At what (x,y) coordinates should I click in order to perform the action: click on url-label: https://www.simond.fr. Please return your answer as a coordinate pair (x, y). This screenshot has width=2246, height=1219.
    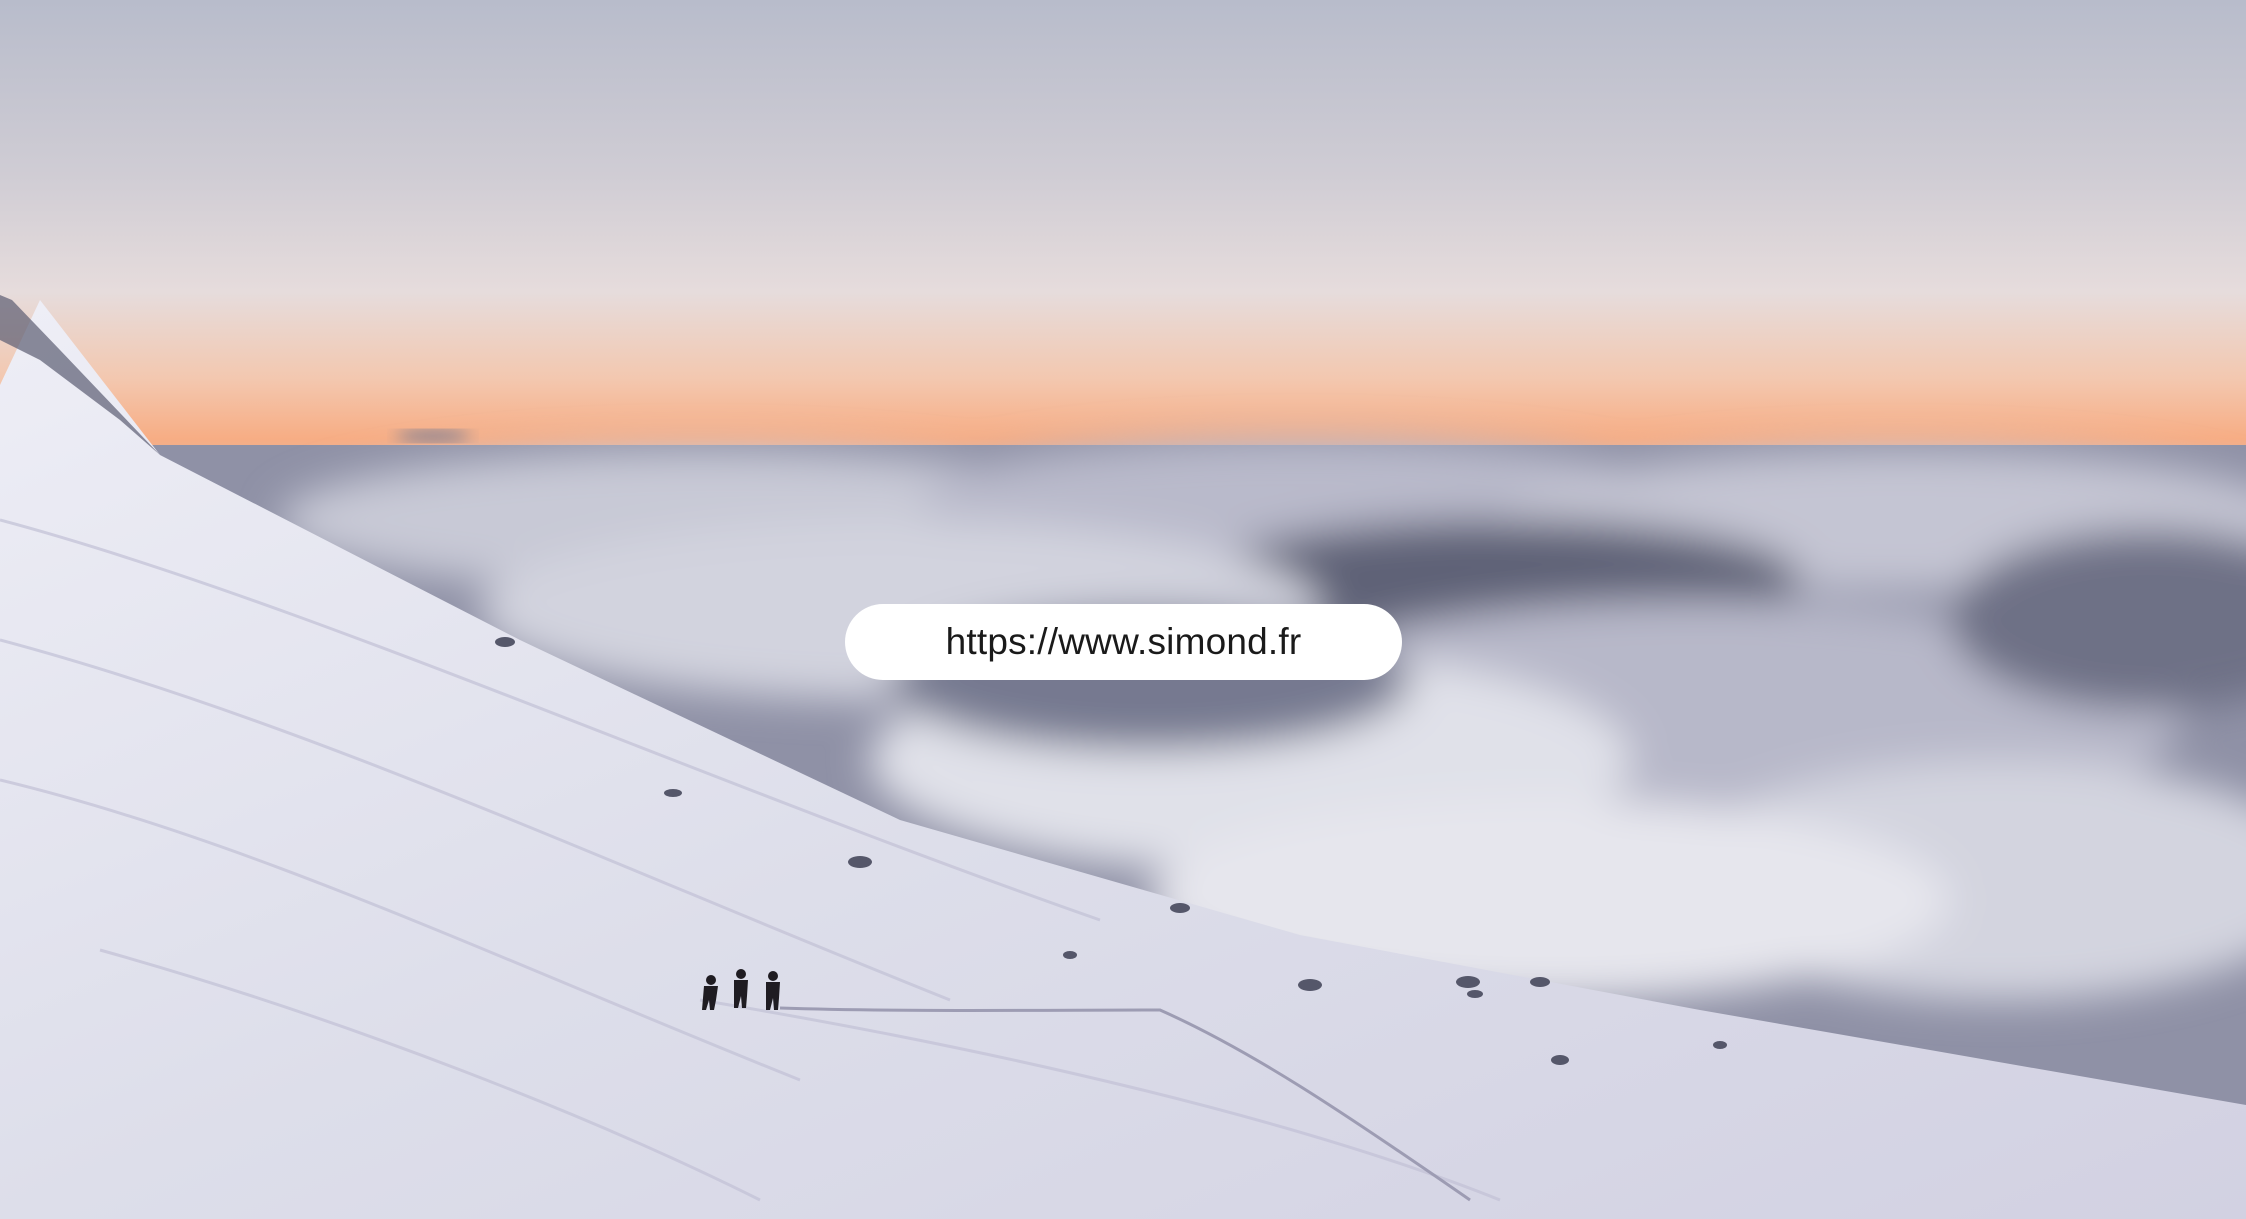
    Looking at the image, I should click on (1123, 642).